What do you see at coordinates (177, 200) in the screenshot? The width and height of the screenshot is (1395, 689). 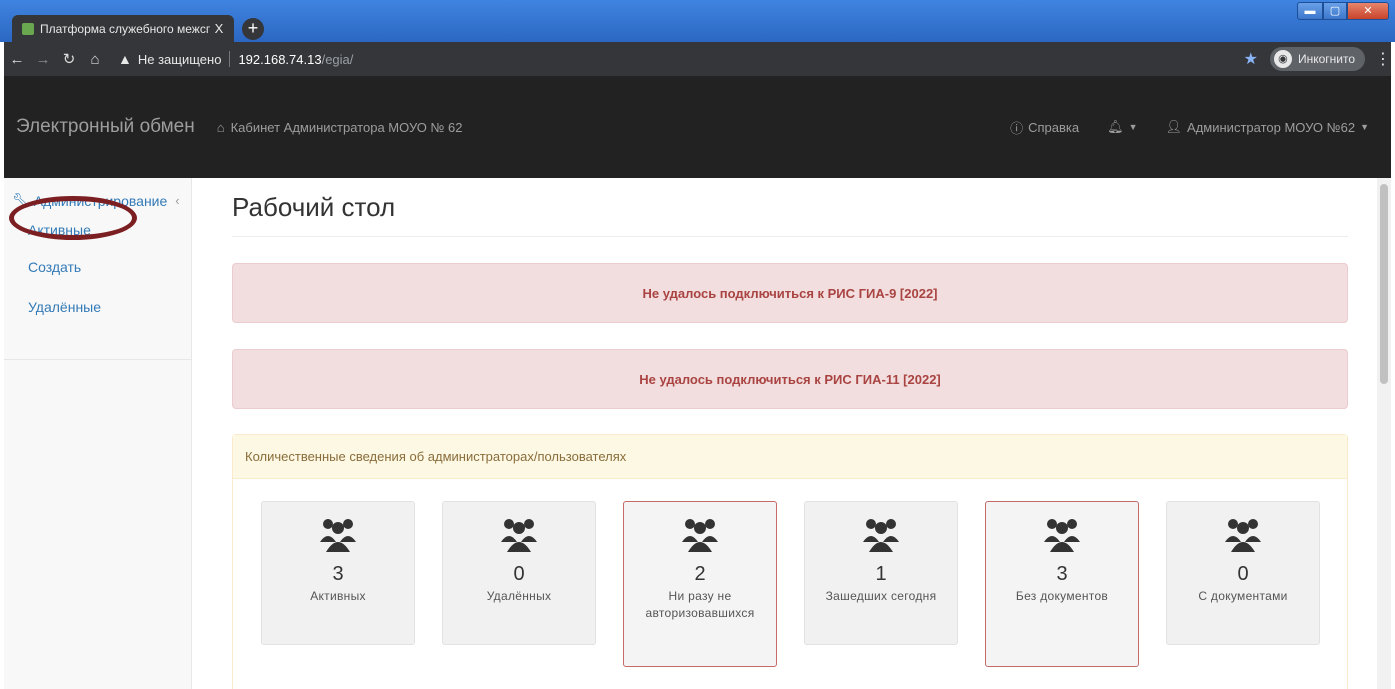 I see `chevron-left-icon: ‹` at bounding box center [177, 200].